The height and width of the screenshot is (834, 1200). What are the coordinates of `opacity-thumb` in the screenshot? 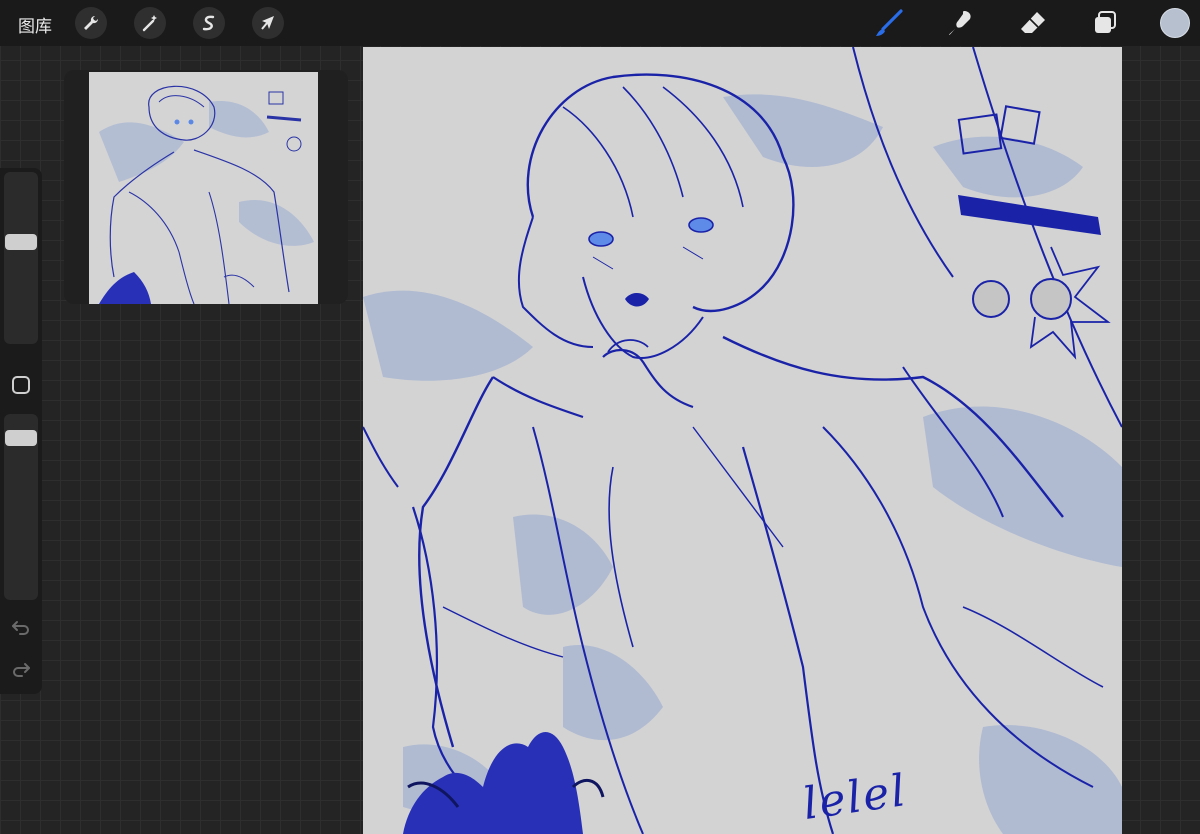 It's located at (21, 438).